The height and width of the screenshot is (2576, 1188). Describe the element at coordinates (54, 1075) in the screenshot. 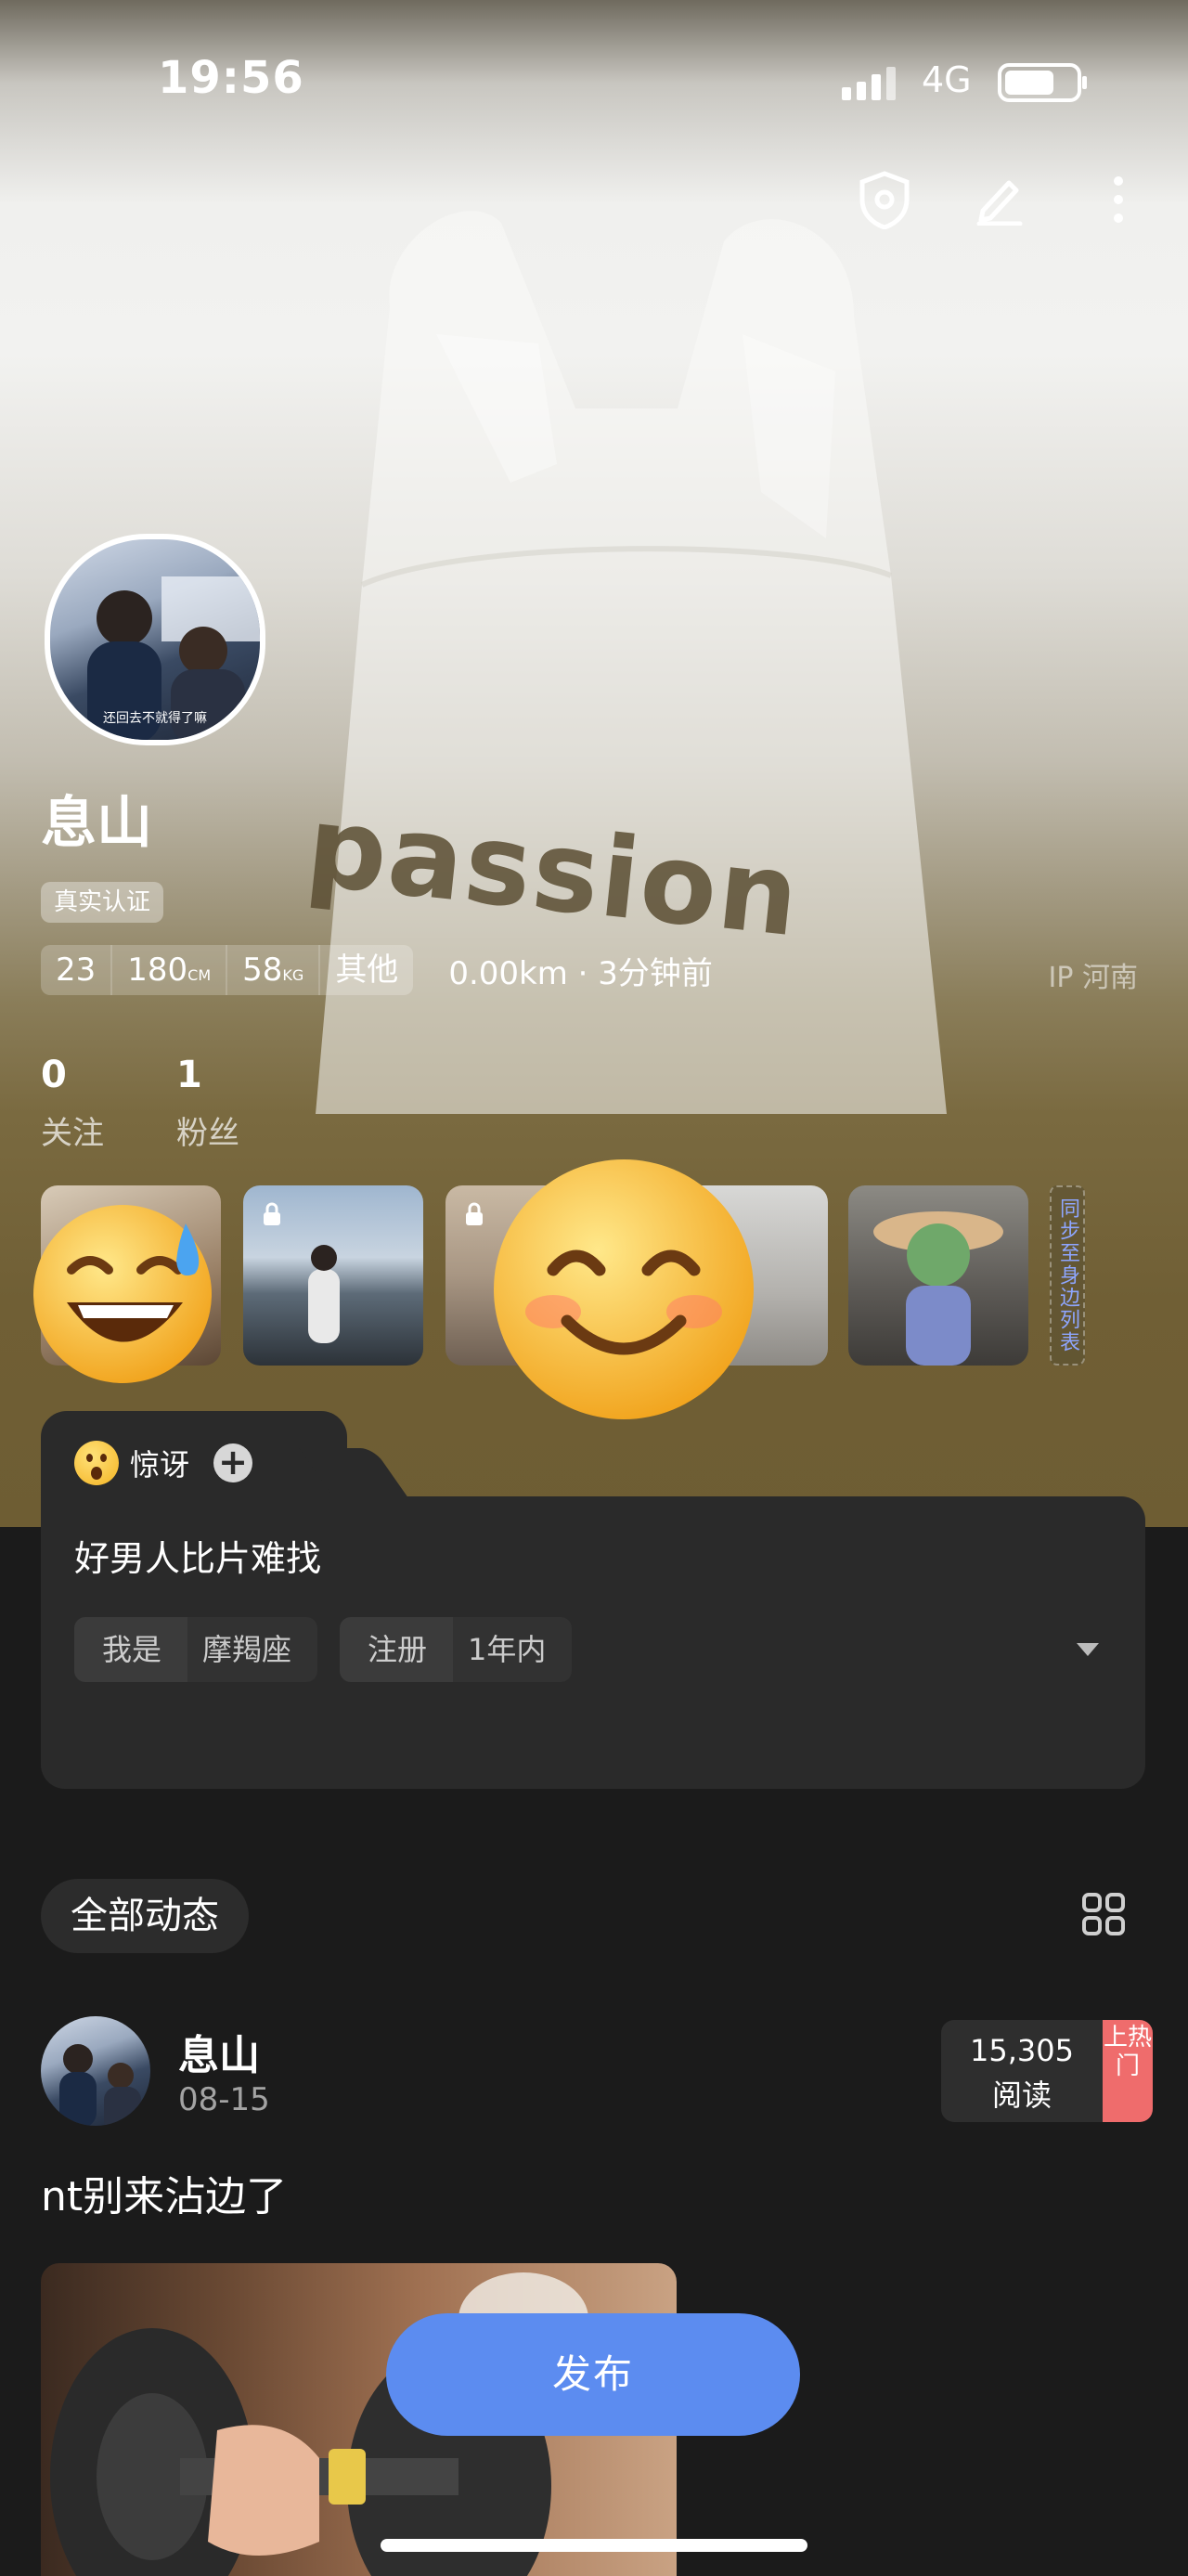

I see `following-count: 0` at that location.